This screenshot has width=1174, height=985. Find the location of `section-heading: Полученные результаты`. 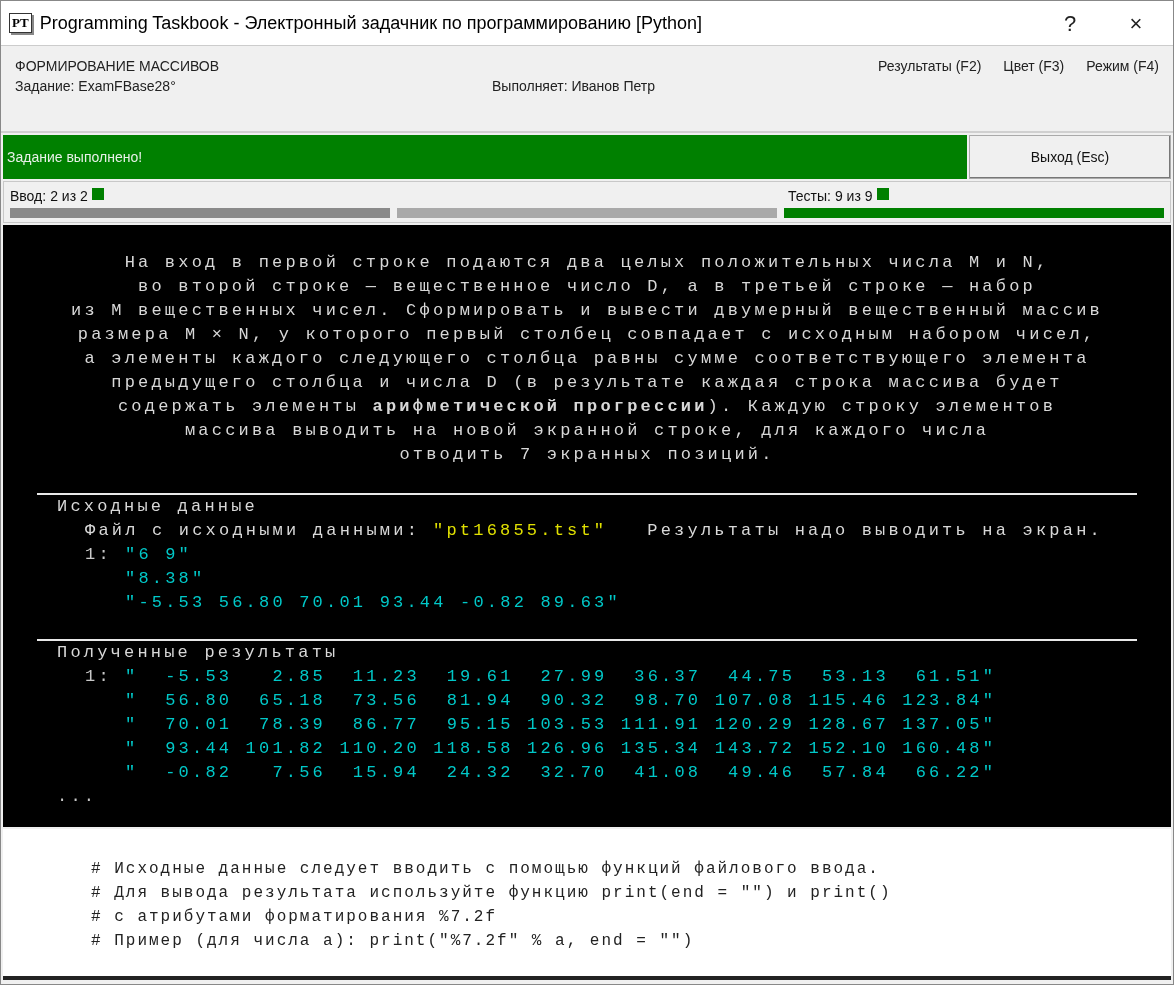

section-heading: Полученные результаты is located at coordinates (198, 653).